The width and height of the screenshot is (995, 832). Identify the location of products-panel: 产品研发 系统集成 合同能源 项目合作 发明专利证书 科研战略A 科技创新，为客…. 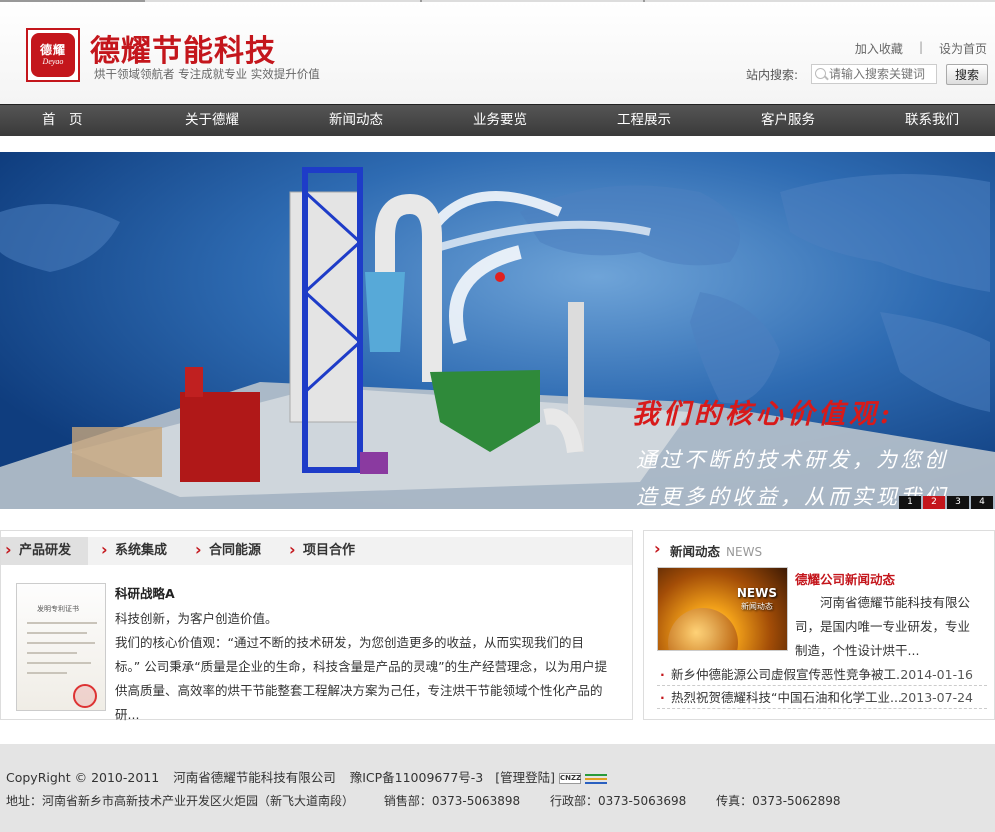
(316, 626).